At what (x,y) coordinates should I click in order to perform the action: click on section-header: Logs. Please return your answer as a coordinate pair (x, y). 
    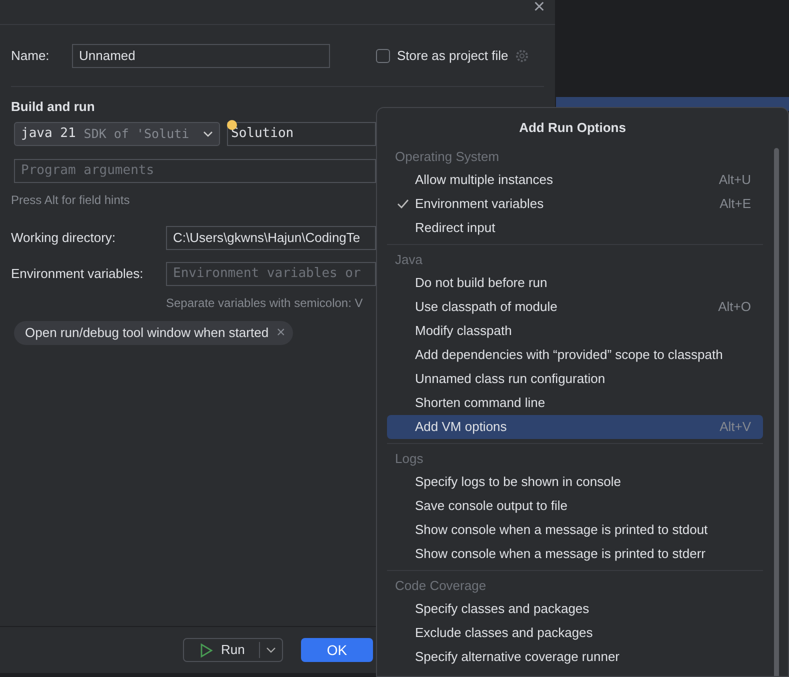
    Looking at the image, I should click on (409, 459).